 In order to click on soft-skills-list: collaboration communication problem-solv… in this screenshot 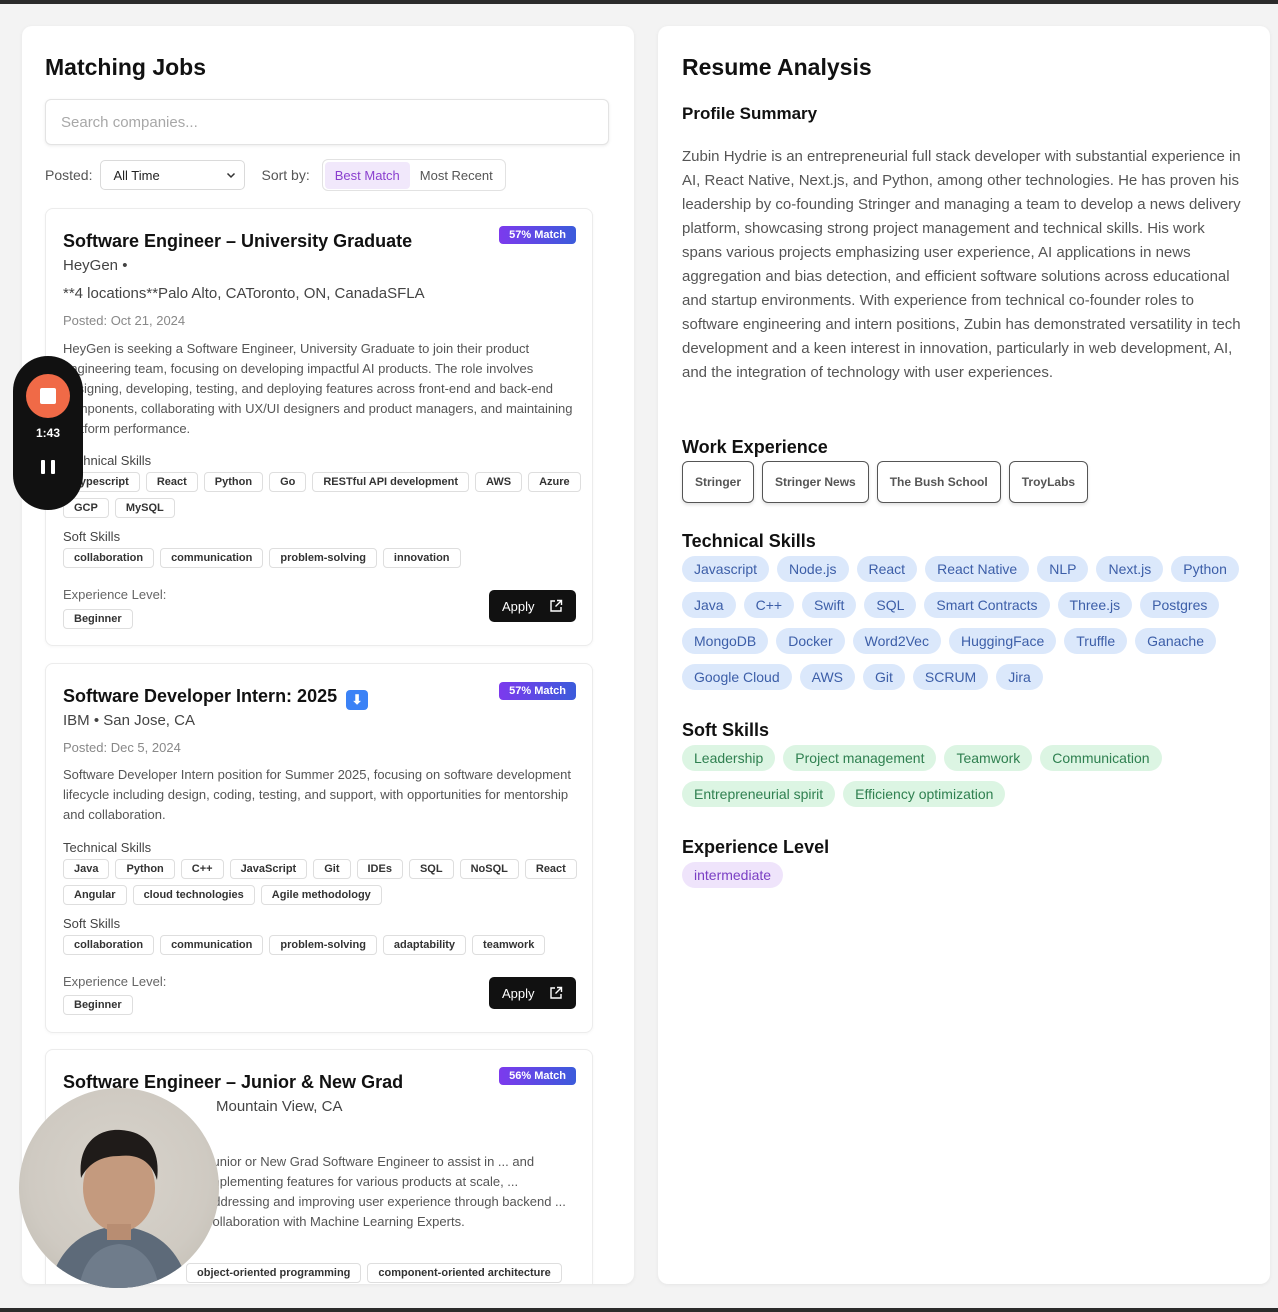, I will do `click(323, 558)`.